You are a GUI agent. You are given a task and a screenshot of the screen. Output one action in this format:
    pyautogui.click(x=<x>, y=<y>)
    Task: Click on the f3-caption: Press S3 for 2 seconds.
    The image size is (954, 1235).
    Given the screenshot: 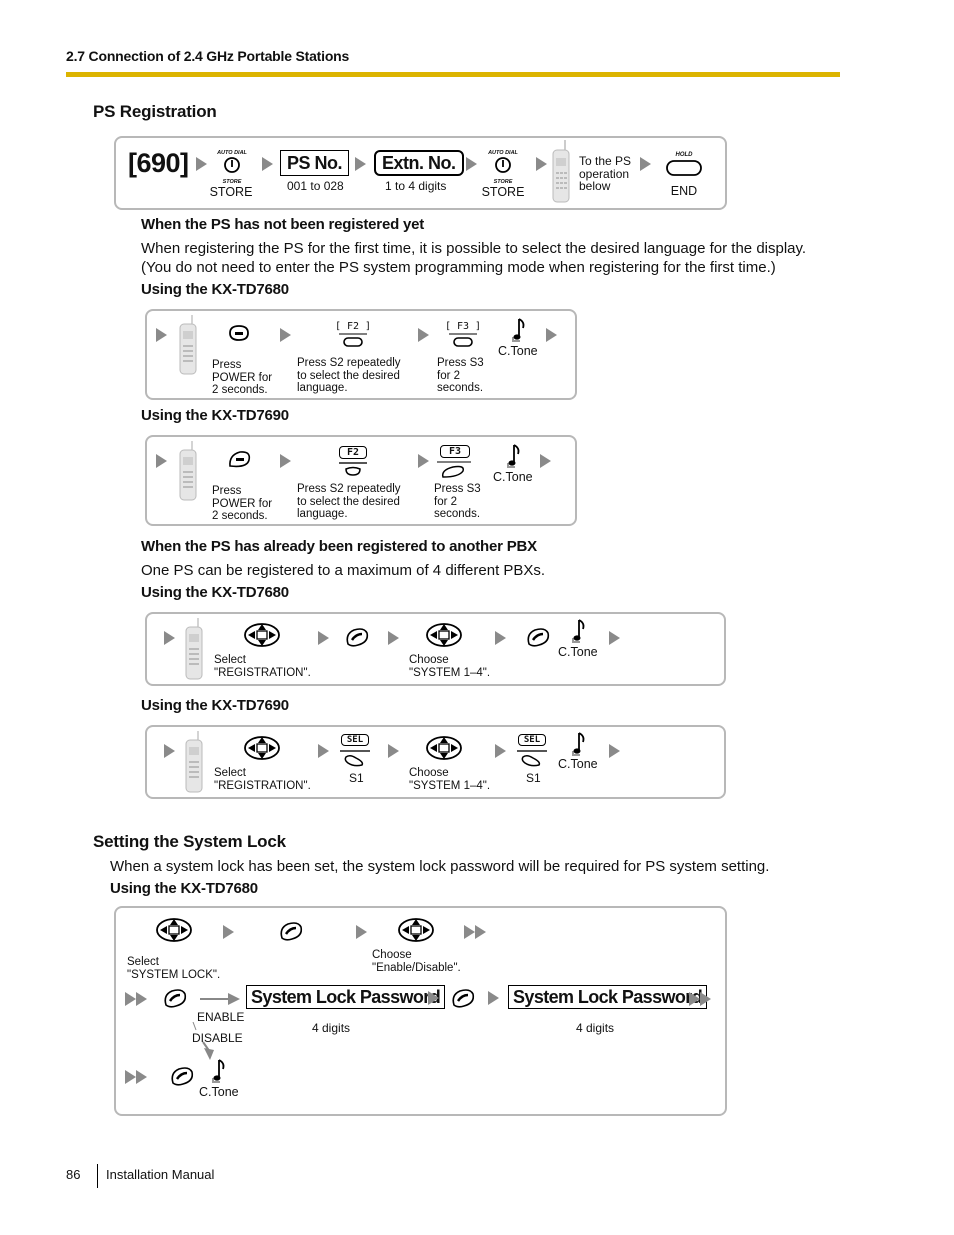 What is the action you would take?
    pyautogui.click(x=460, y=376)
    